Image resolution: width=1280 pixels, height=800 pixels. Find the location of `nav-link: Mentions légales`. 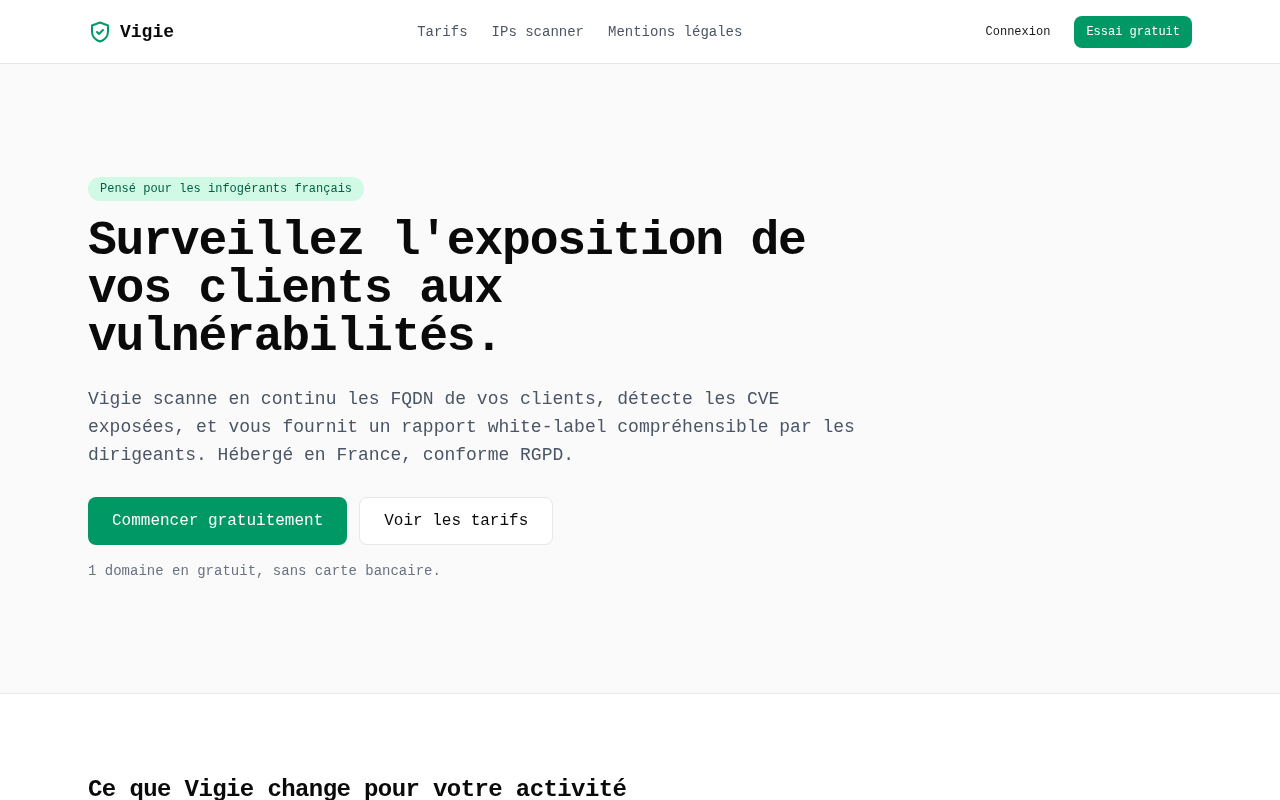

nav-link: Mentions légales is located at coordinates (675, 31).